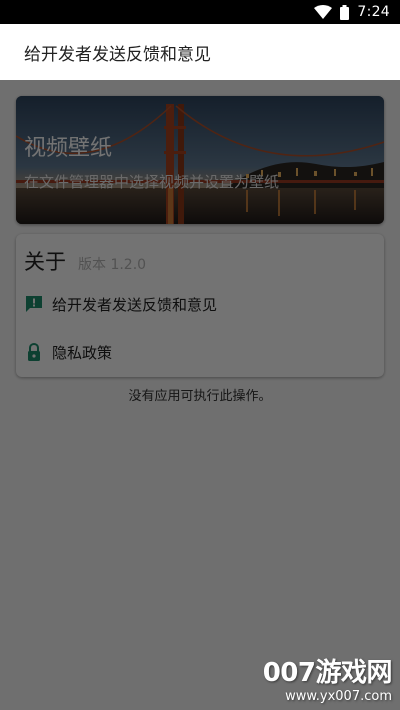 This screenshot has width=400, height=710. What do you see at coordinates (34, 351) in the screenshot?
I see `lock-icon` at bounding box center [34, 351].